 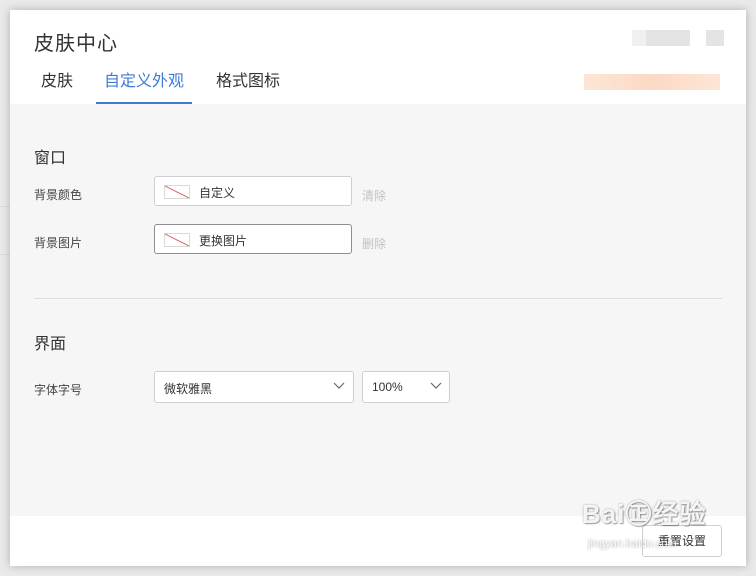 I want to click on tab-format-icons: 格式图标, so click(x=248, y=86).